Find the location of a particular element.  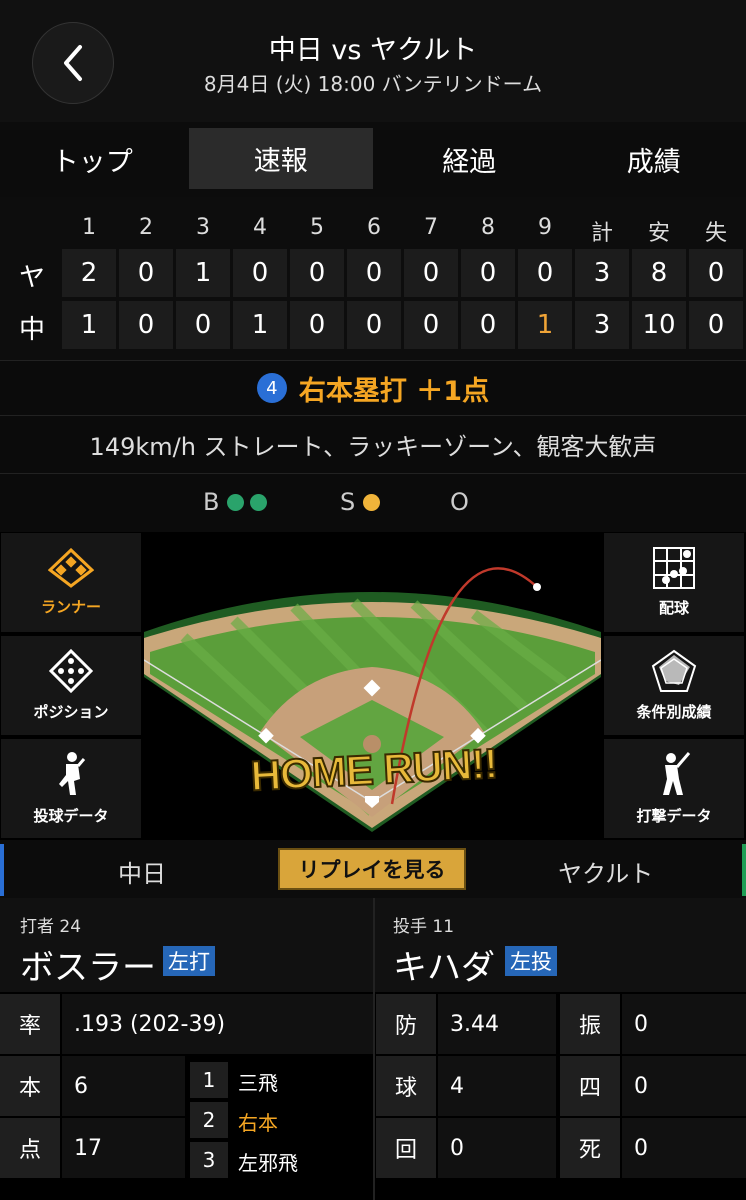

pitcher-info: 投手 11 キハダ 左投 is located at coordinates (560, 945).